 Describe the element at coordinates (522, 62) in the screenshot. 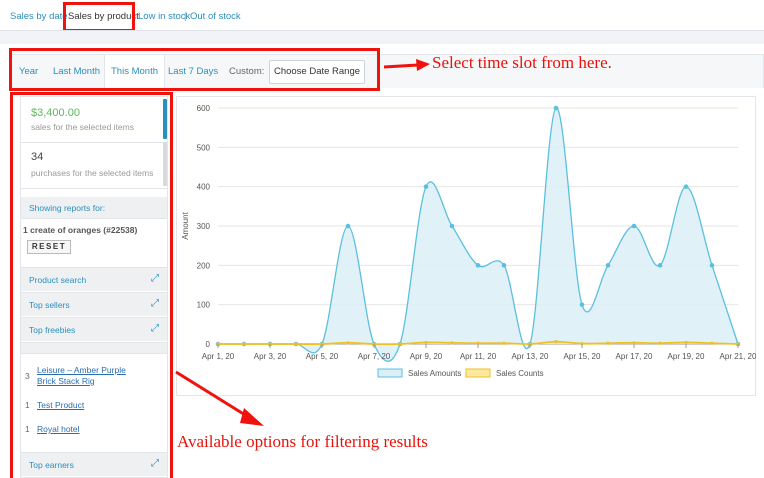

I see `annotation-text-top: Select time slot from here.` at that location.